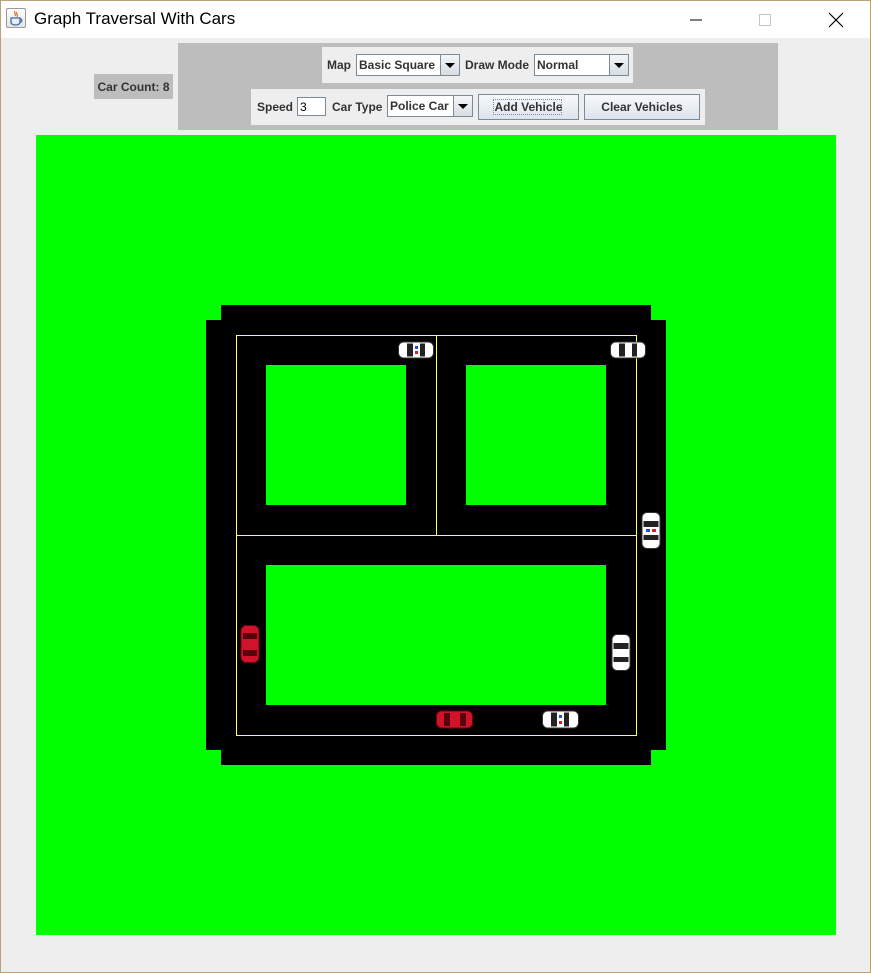 The height and width of the screenshot is (973, 871). I want to click on close-icon, so click(836, 19).